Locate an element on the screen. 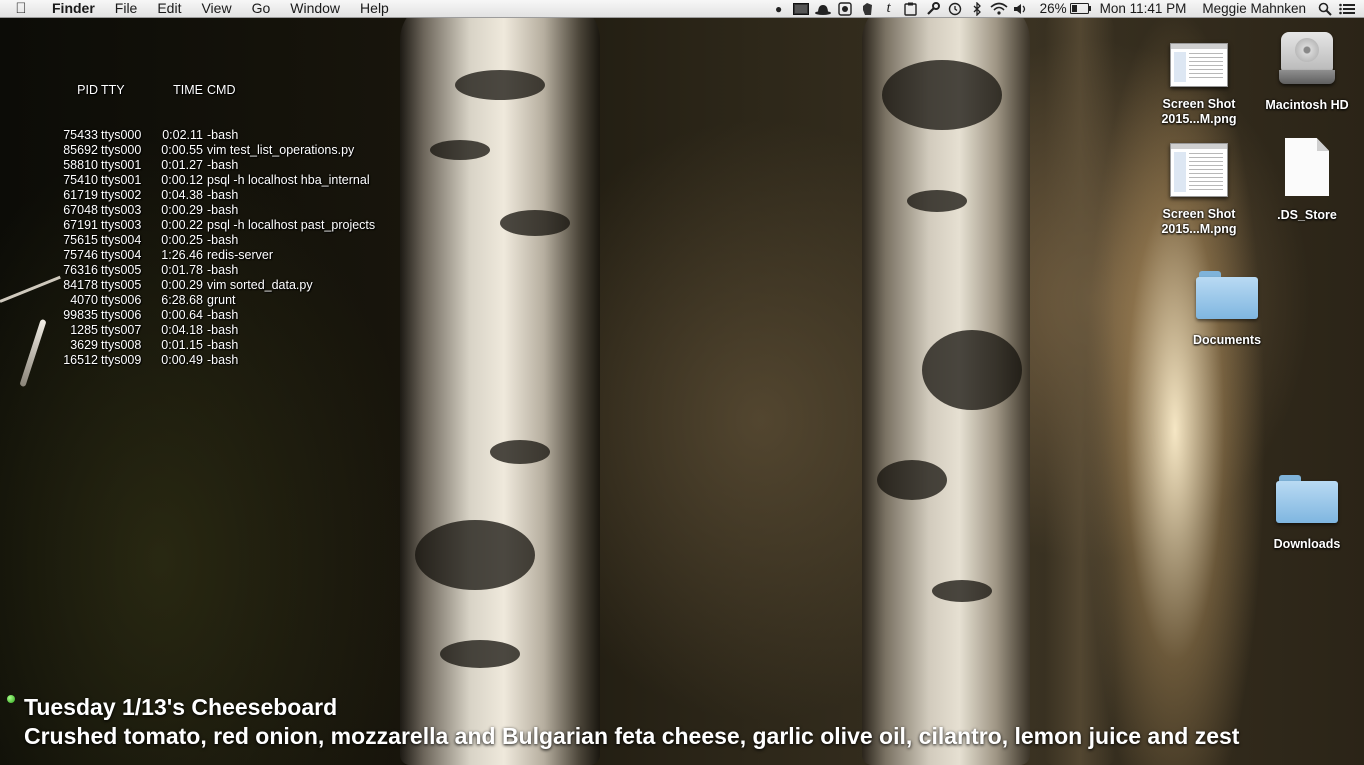 The image size is (1364, 765). process-pid: 4070 is located at coordinates (84, 300).